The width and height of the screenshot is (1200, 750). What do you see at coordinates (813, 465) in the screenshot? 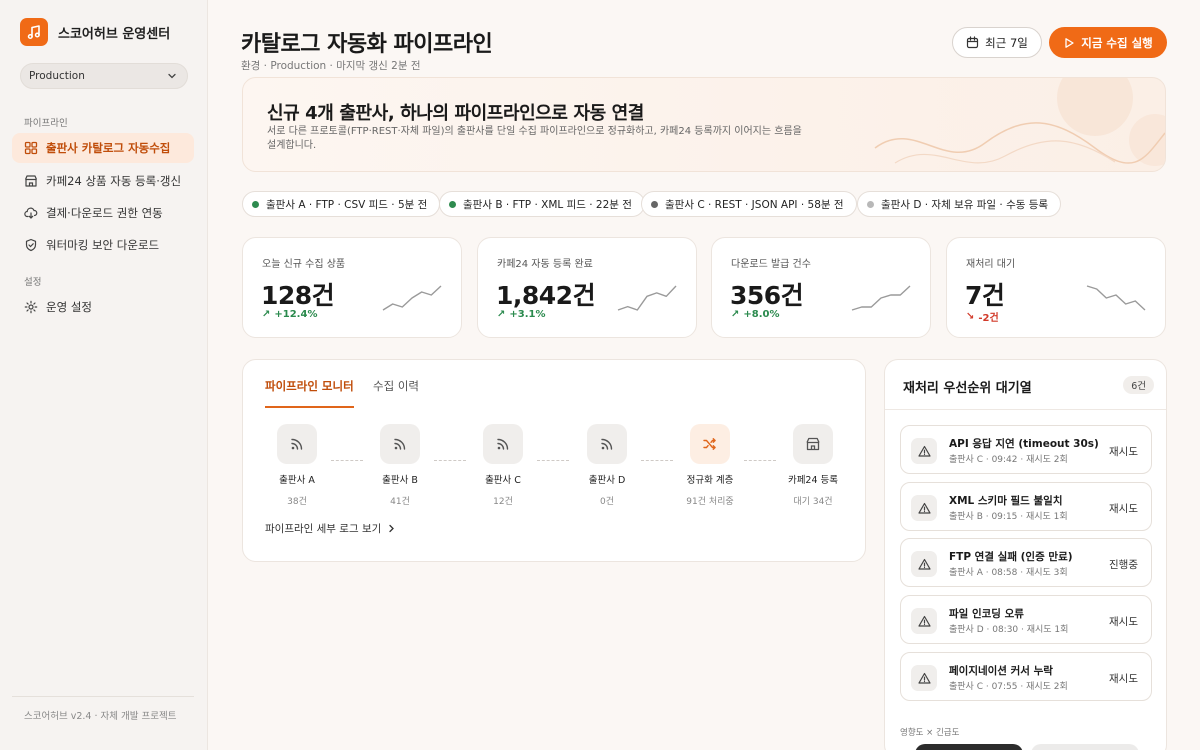
I see `pipeline-node-cafe24-register: 카페24 등록 대기 34건` at bounding box center [813, 465].